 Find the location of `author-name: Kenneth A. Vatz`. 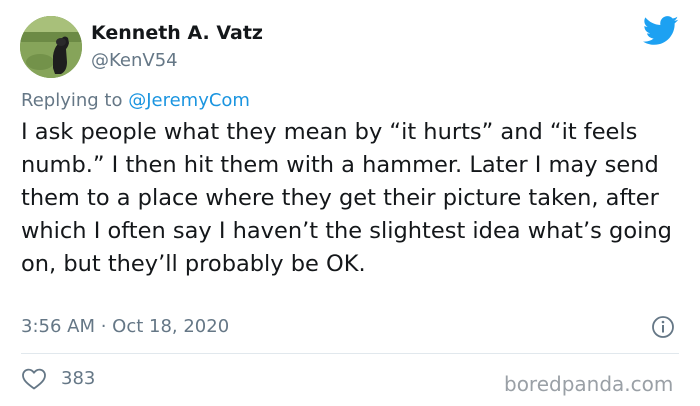

author-name: Kenneth A. Vatz is located at coordinates (177, 33).